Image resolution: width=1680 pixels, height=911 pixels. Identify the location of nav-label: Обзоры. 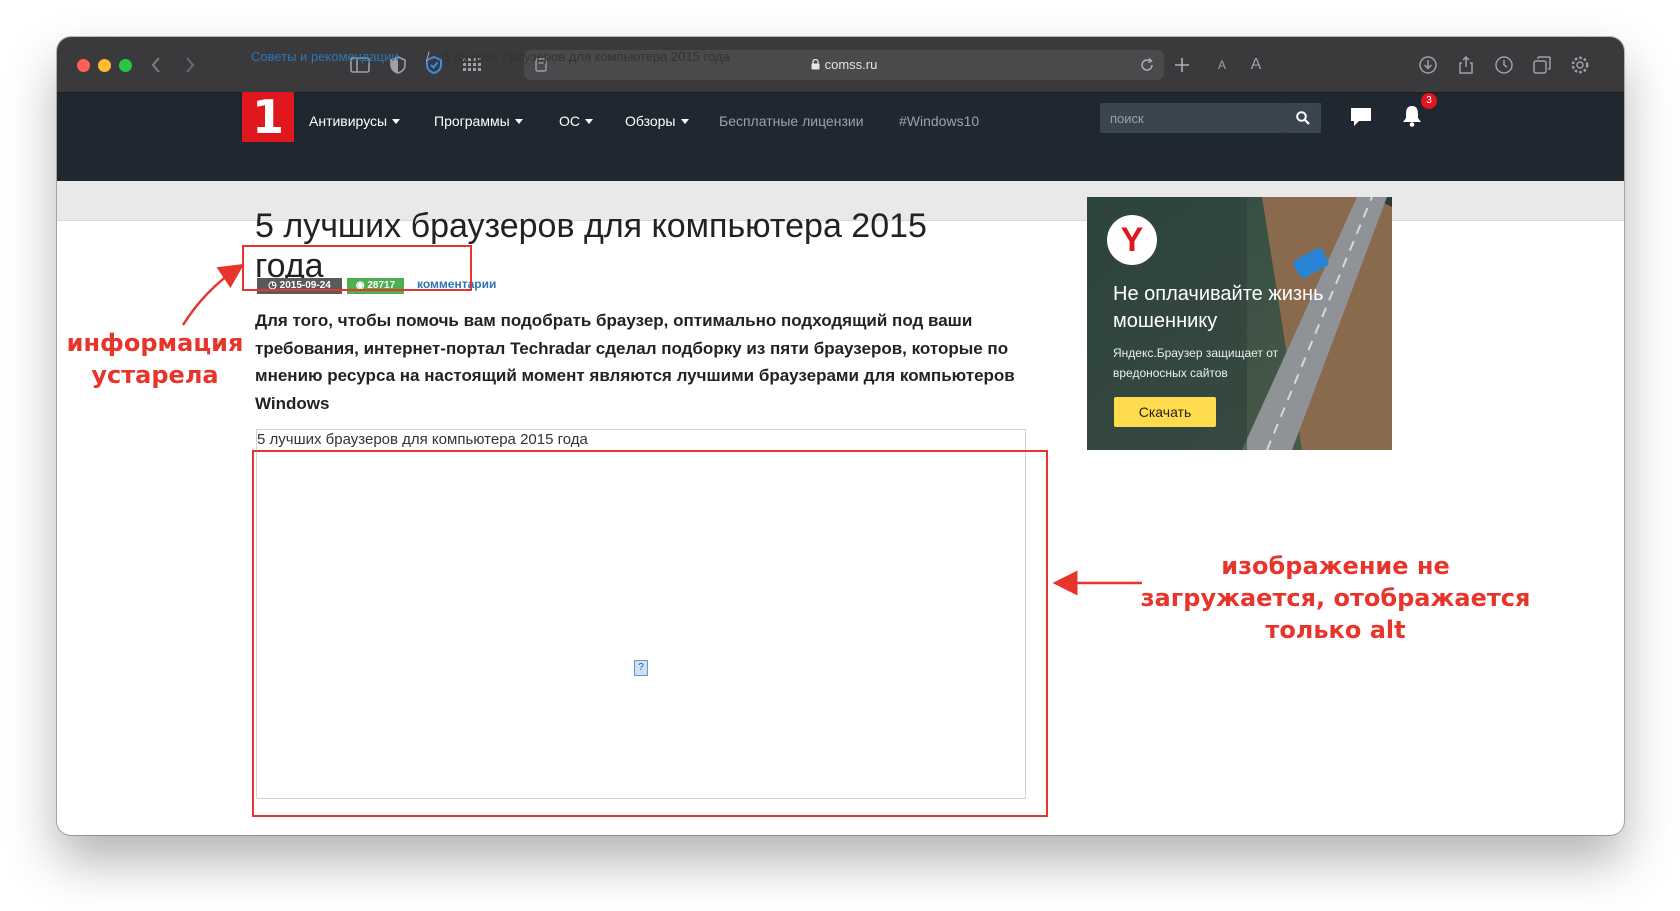
(650, 121).